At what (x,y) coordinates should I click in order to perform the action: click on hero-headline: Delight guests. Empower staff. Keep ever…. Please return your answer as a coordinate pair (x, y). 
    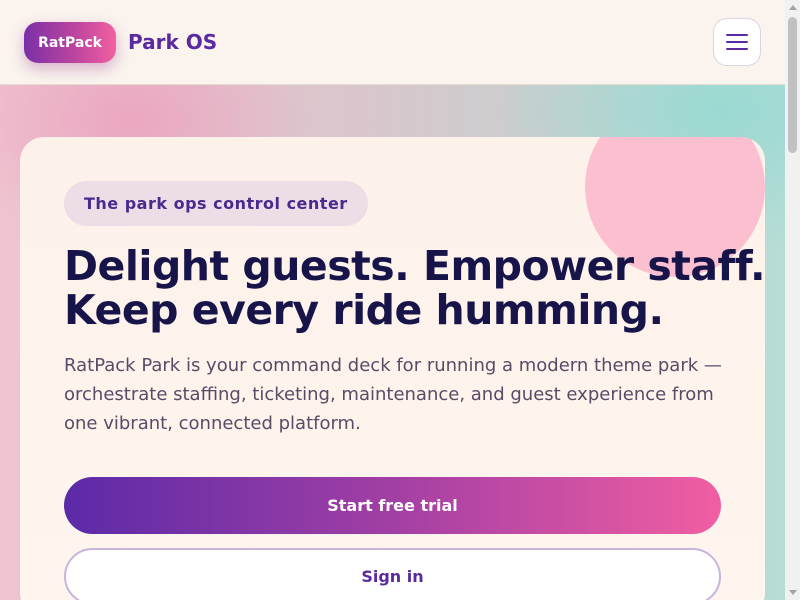
    Looking at the image, I should click on (414, 288).